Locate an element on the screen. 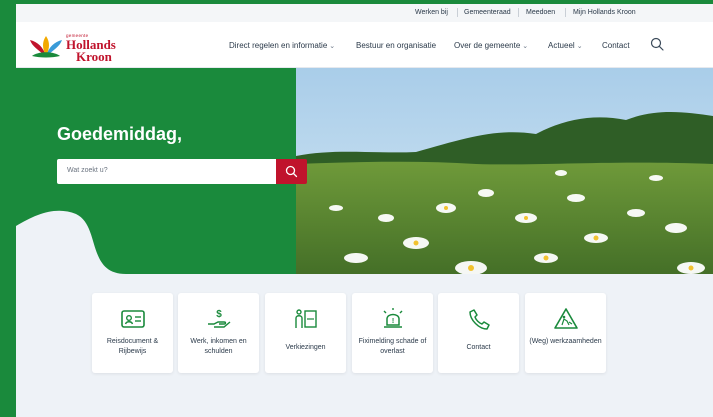 The height and width of the screenshot is (417, 713). hero-search-input: Wat zoekt u? is located at coordinates (167, 171).